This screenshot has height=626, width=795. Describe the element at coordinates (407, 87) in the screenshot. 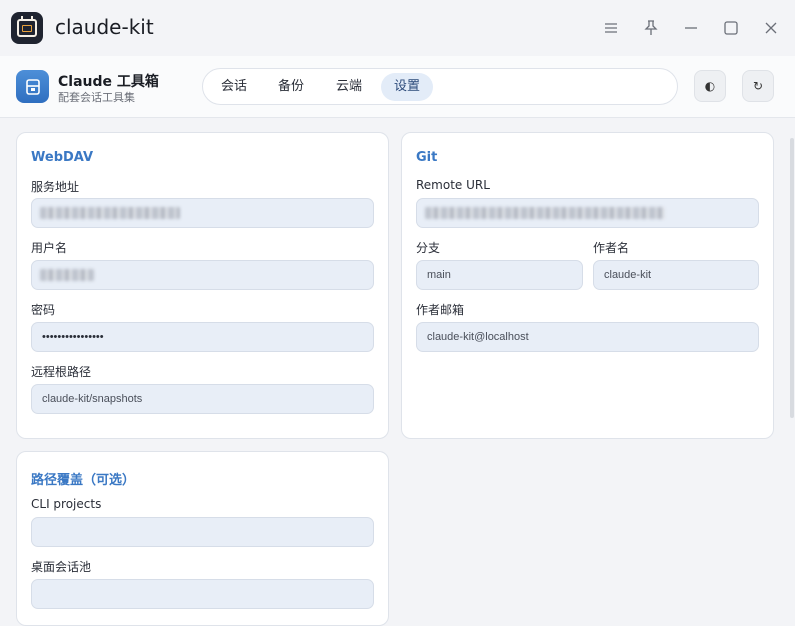

I see `tab-settings: 设置` at that location.